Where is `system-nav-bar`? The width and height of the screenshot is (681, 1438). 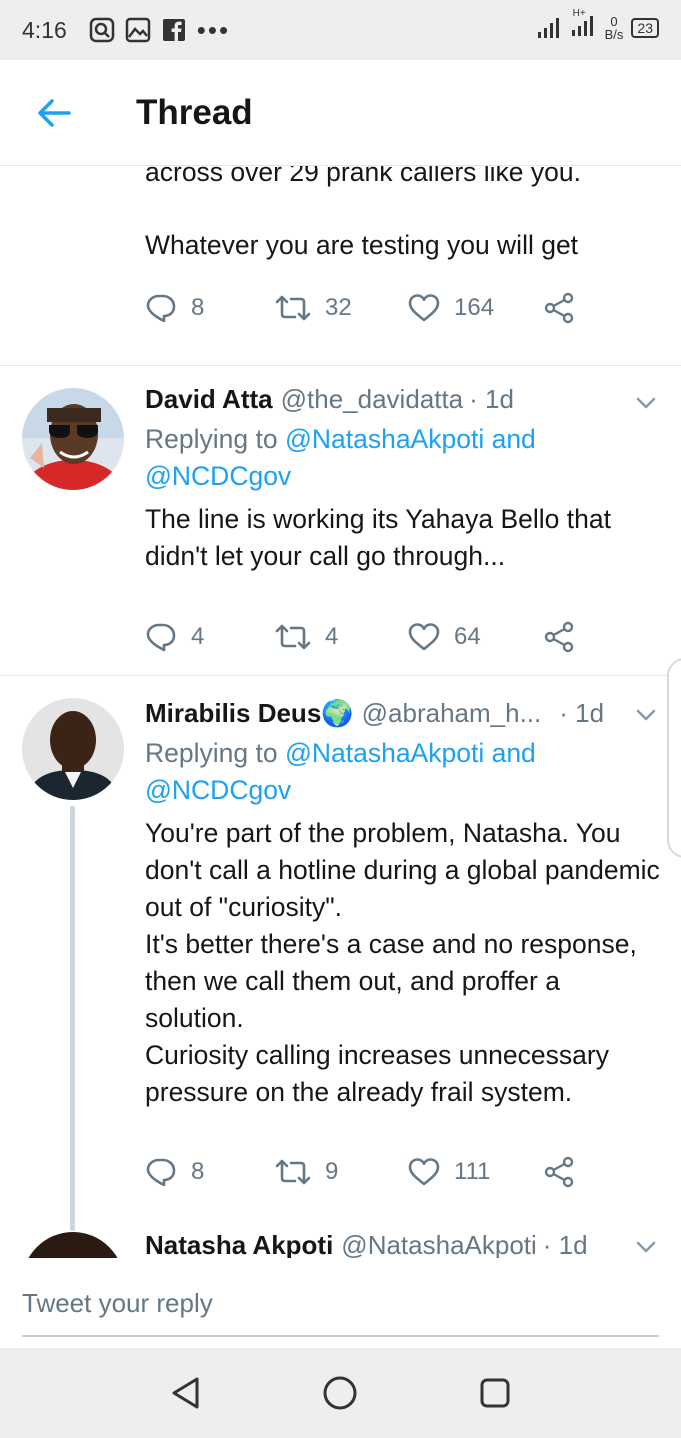 system-nav-bar is located at coordinates (340, 1393).